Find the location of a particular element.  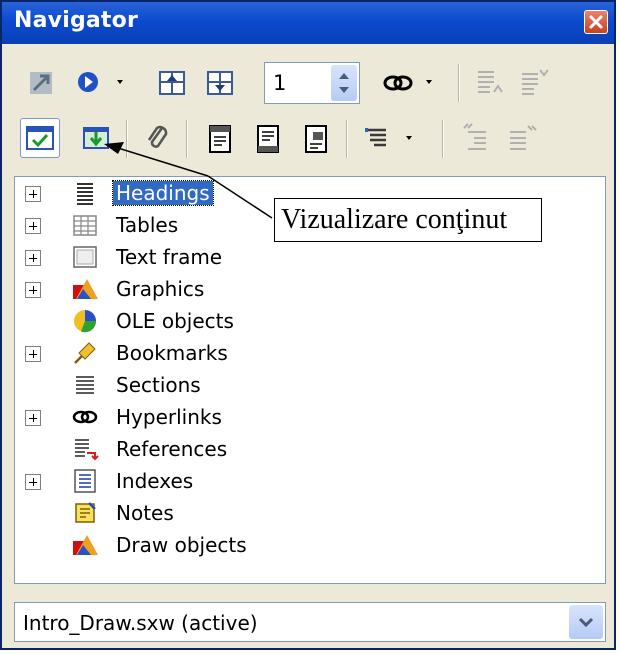

tree-item-bookmarks: Bookmarks is located at coordinates (310, 353).